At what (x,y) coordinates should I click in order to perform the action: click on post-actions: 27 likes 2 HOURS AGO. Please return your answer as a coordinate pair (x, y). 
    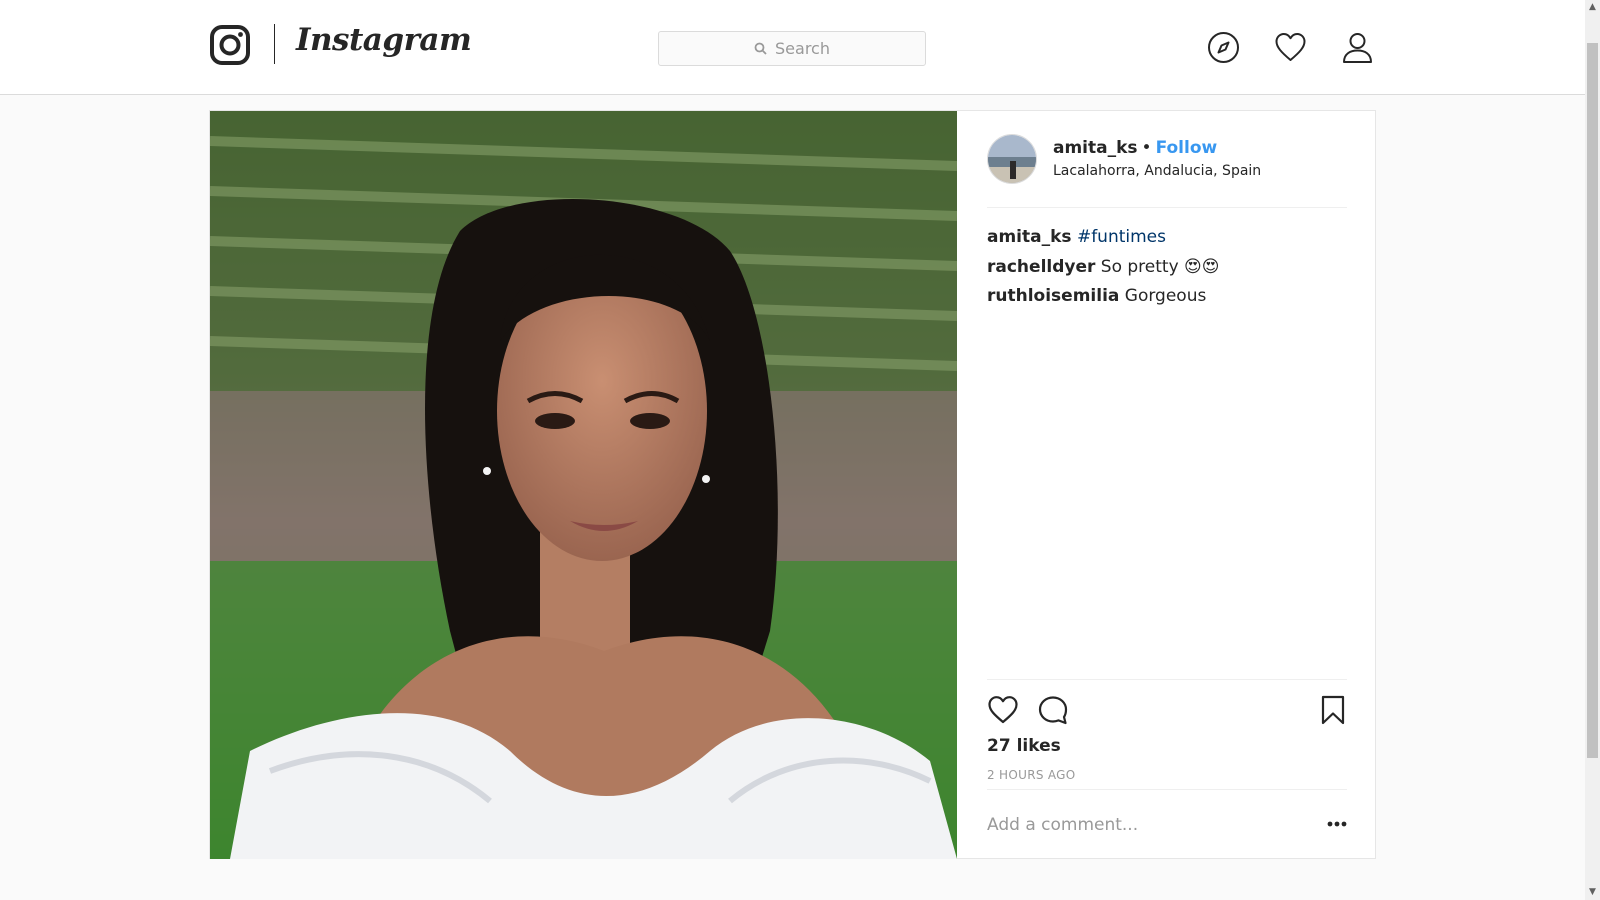
    Looking at the image, I should click on (1167, 734).